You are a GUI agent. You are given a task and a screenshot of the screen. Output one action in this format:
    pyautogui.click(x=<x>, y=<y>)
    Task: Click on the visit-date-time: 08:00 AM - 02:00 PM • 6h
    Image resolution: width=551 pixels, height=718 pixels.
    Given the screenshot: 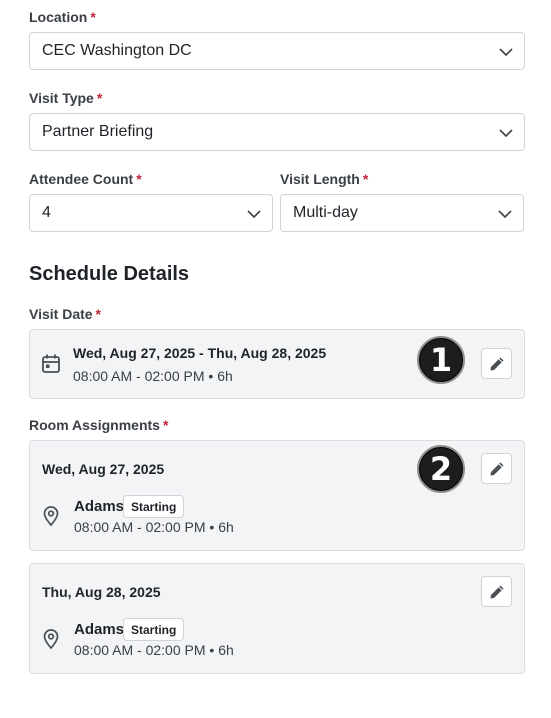 What is the action you would take?
    pyautogui.click(x=153, y=376)
    